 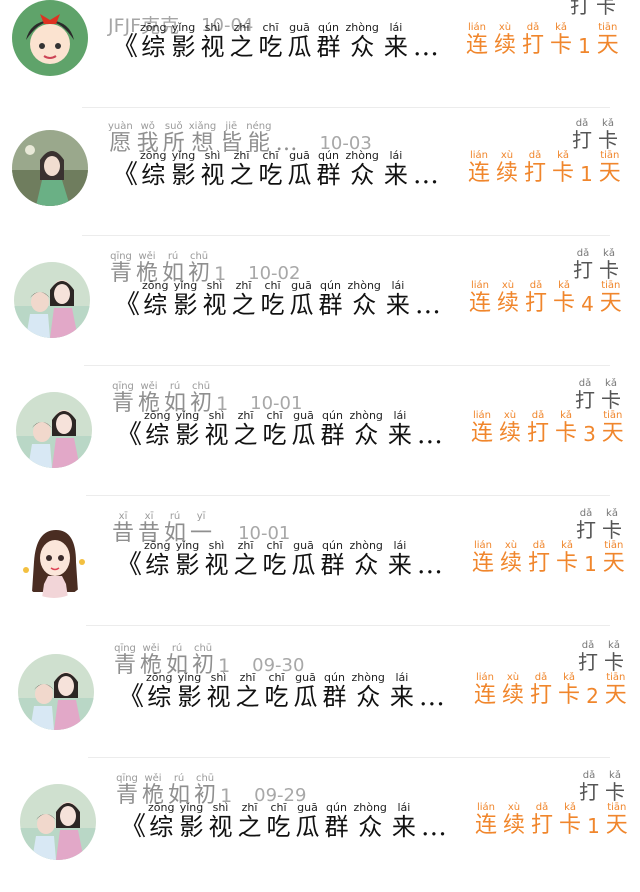 I want to click on ruby-char: lián 连, so click(x=479, y=168).